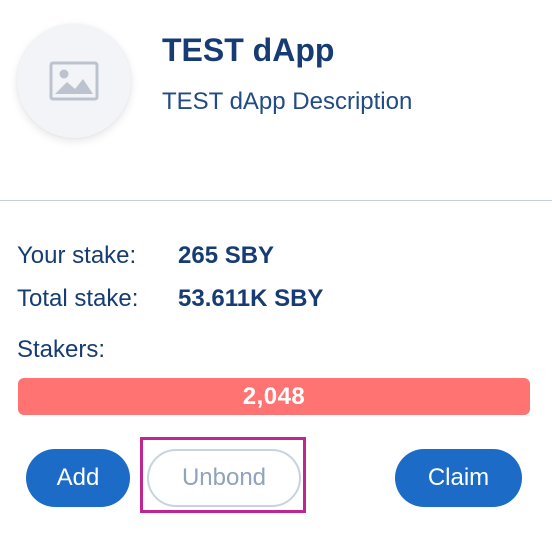 This screenshot has height=534, width=552. Describe the element at coordinates (77, 255) in the screenshot. I see `your-stake-label: Your stake:` at that location.